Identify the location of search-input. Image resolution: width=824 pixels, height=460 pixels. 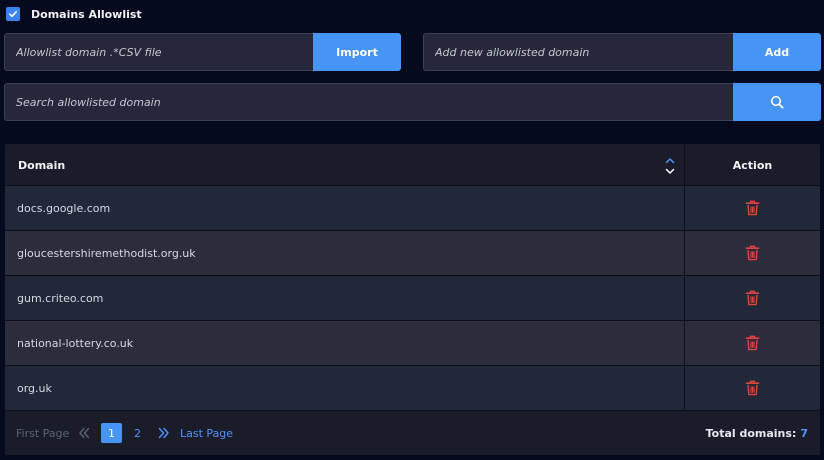
(375, 102).